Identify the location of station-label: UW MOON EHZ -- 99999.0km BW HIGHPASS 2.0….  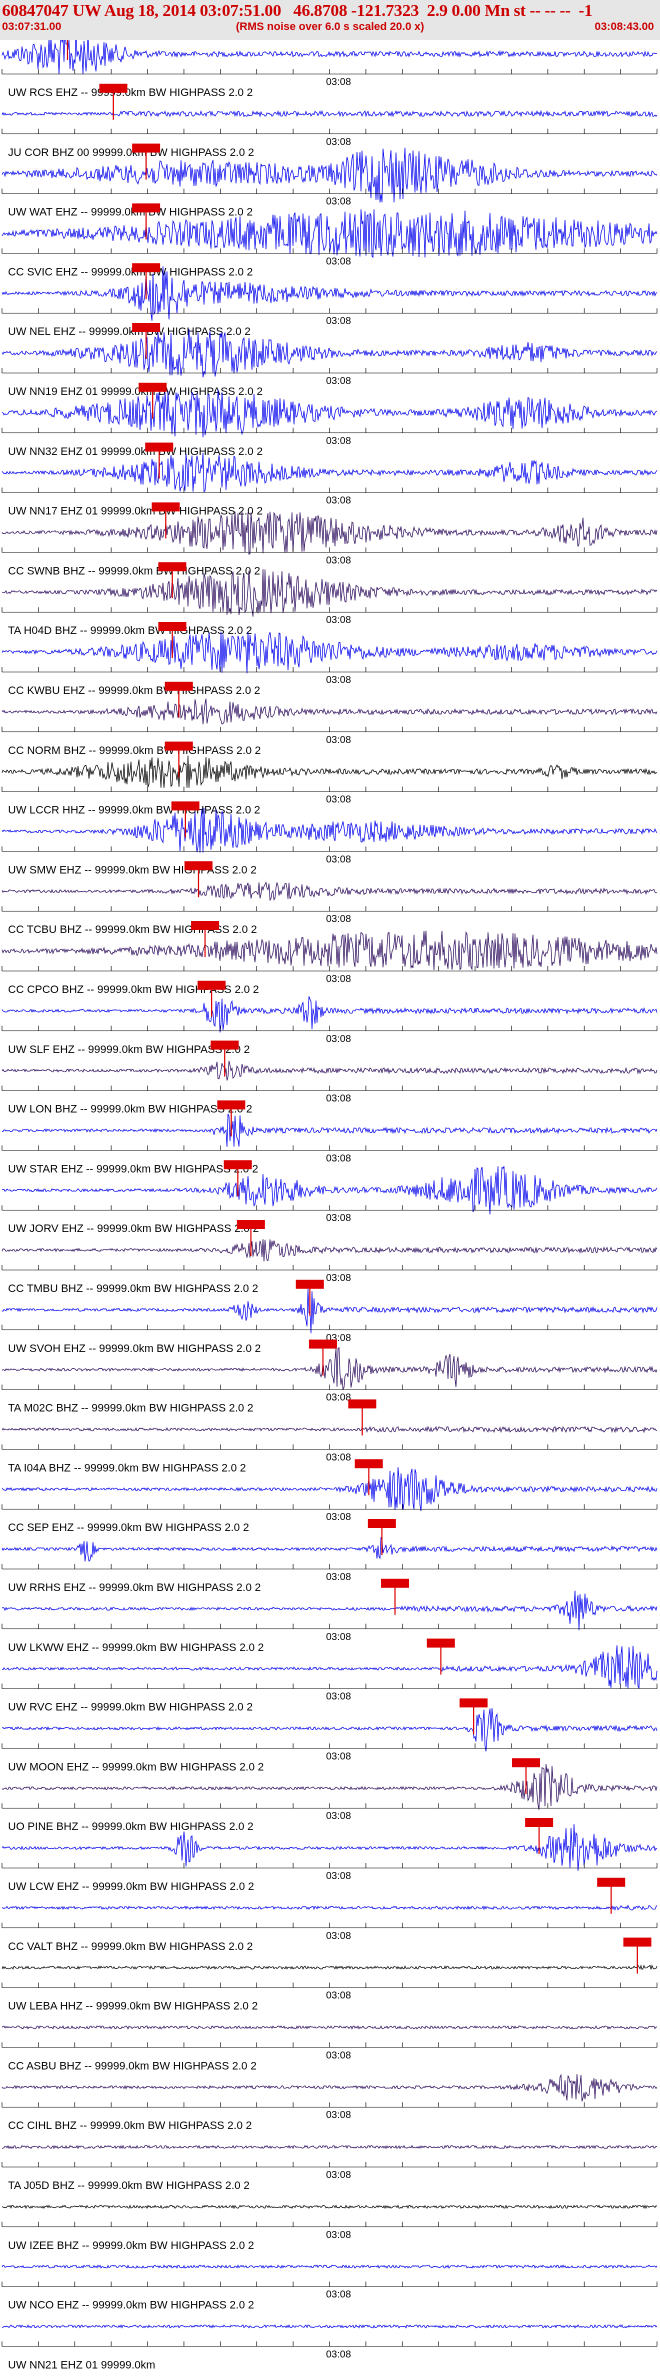
(136, 1767).